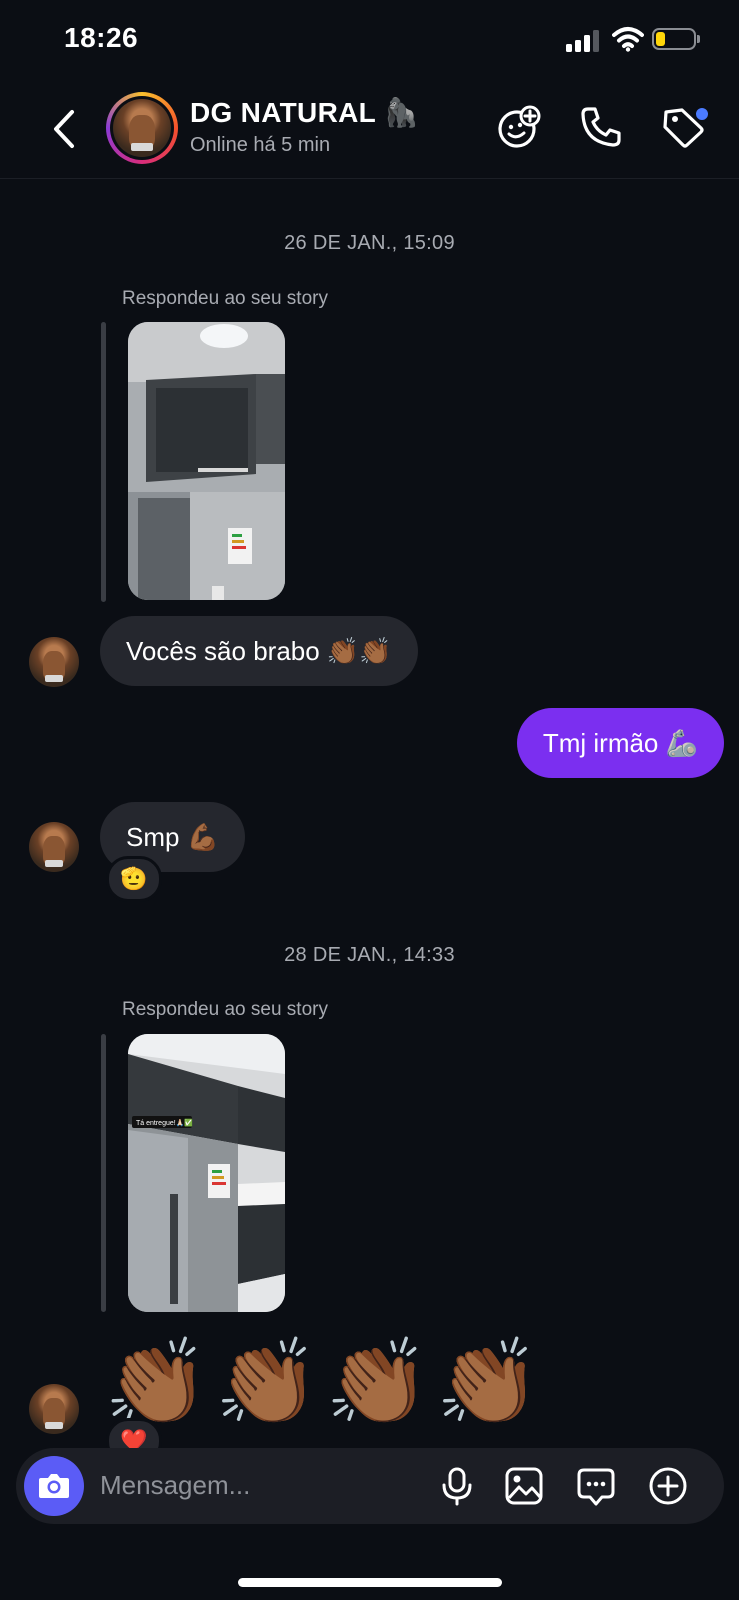 The width and height of the screenshot is (739, 1600). I want to click on contact-name: DG NATURAL 🦍, so click(304, 112).